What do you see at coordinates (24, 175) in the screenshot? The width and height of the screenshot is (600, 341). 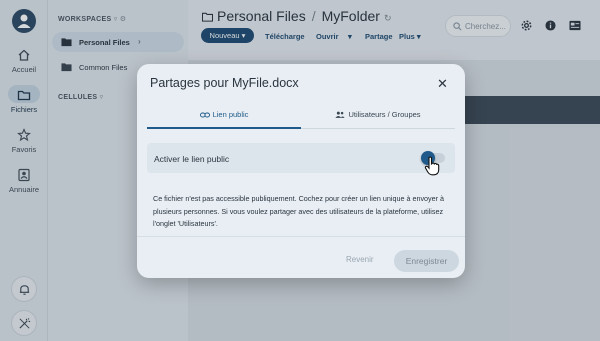 I see `contacts-icon` at bounding box center [24, 175].